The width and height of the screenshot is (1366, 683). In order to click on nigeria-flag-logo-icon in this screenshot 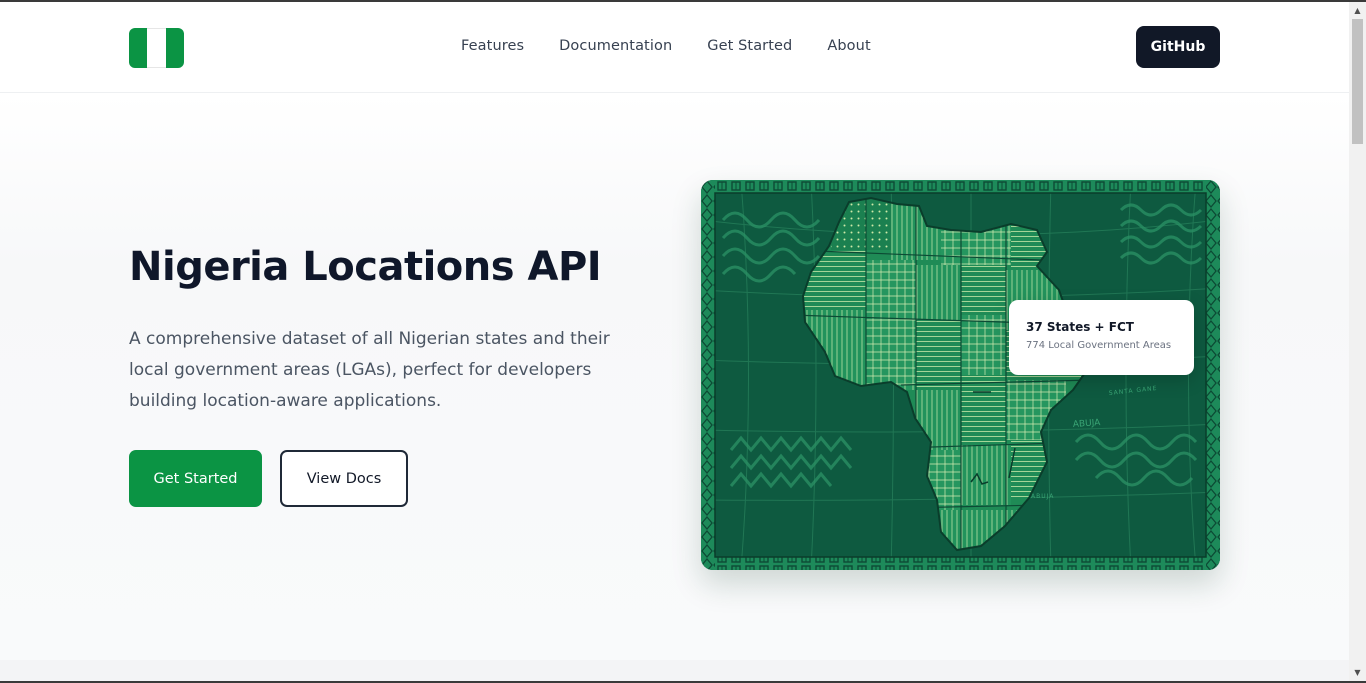, I will do `click(156, 48)`.